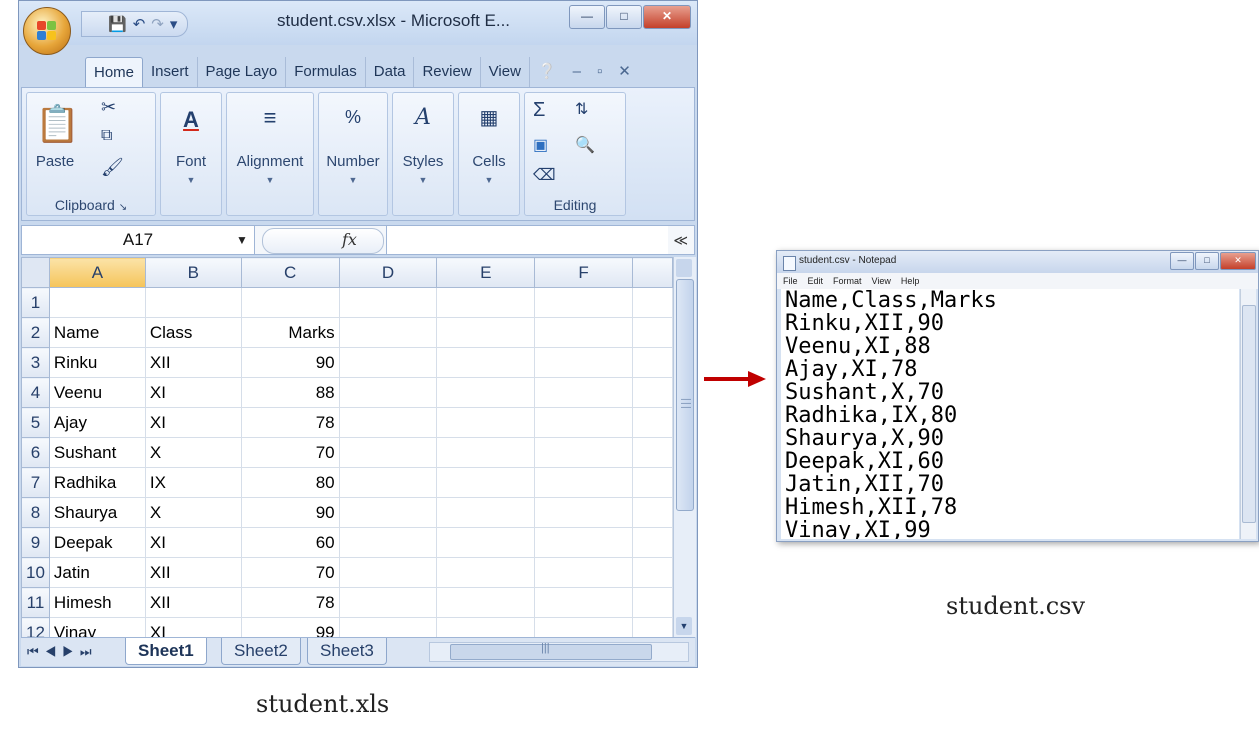 The height and width of the screenshot is (742, 1259). I want to click on notepad-maximize-button: □, so click(1207, 261).